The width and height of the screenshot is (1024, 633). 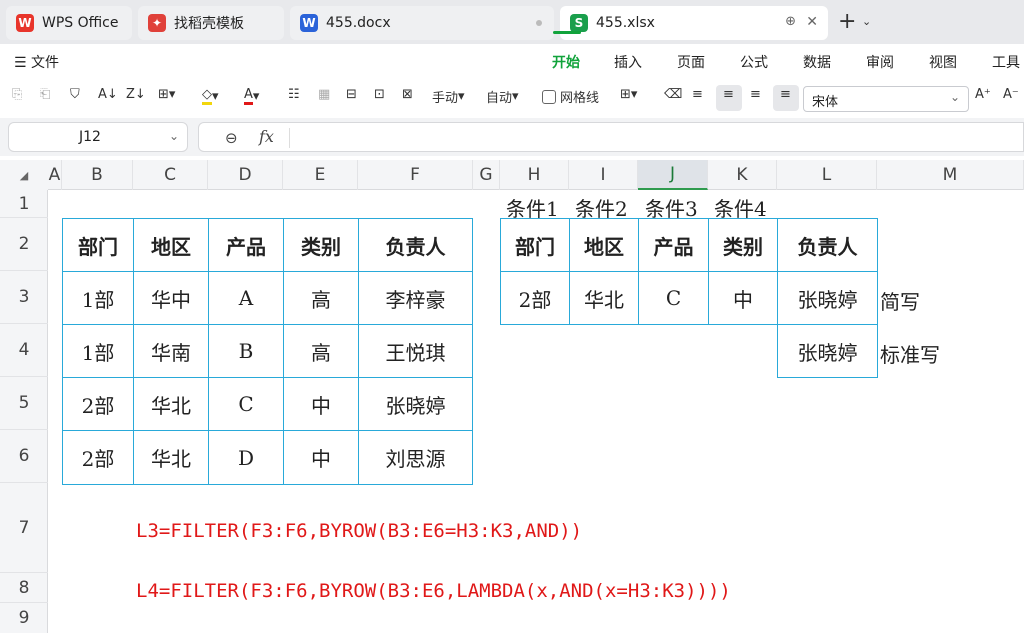 What do you see at coordinates (549, 96) in the screenshot?
I see `checkbox` at bounding box center [549, 96].